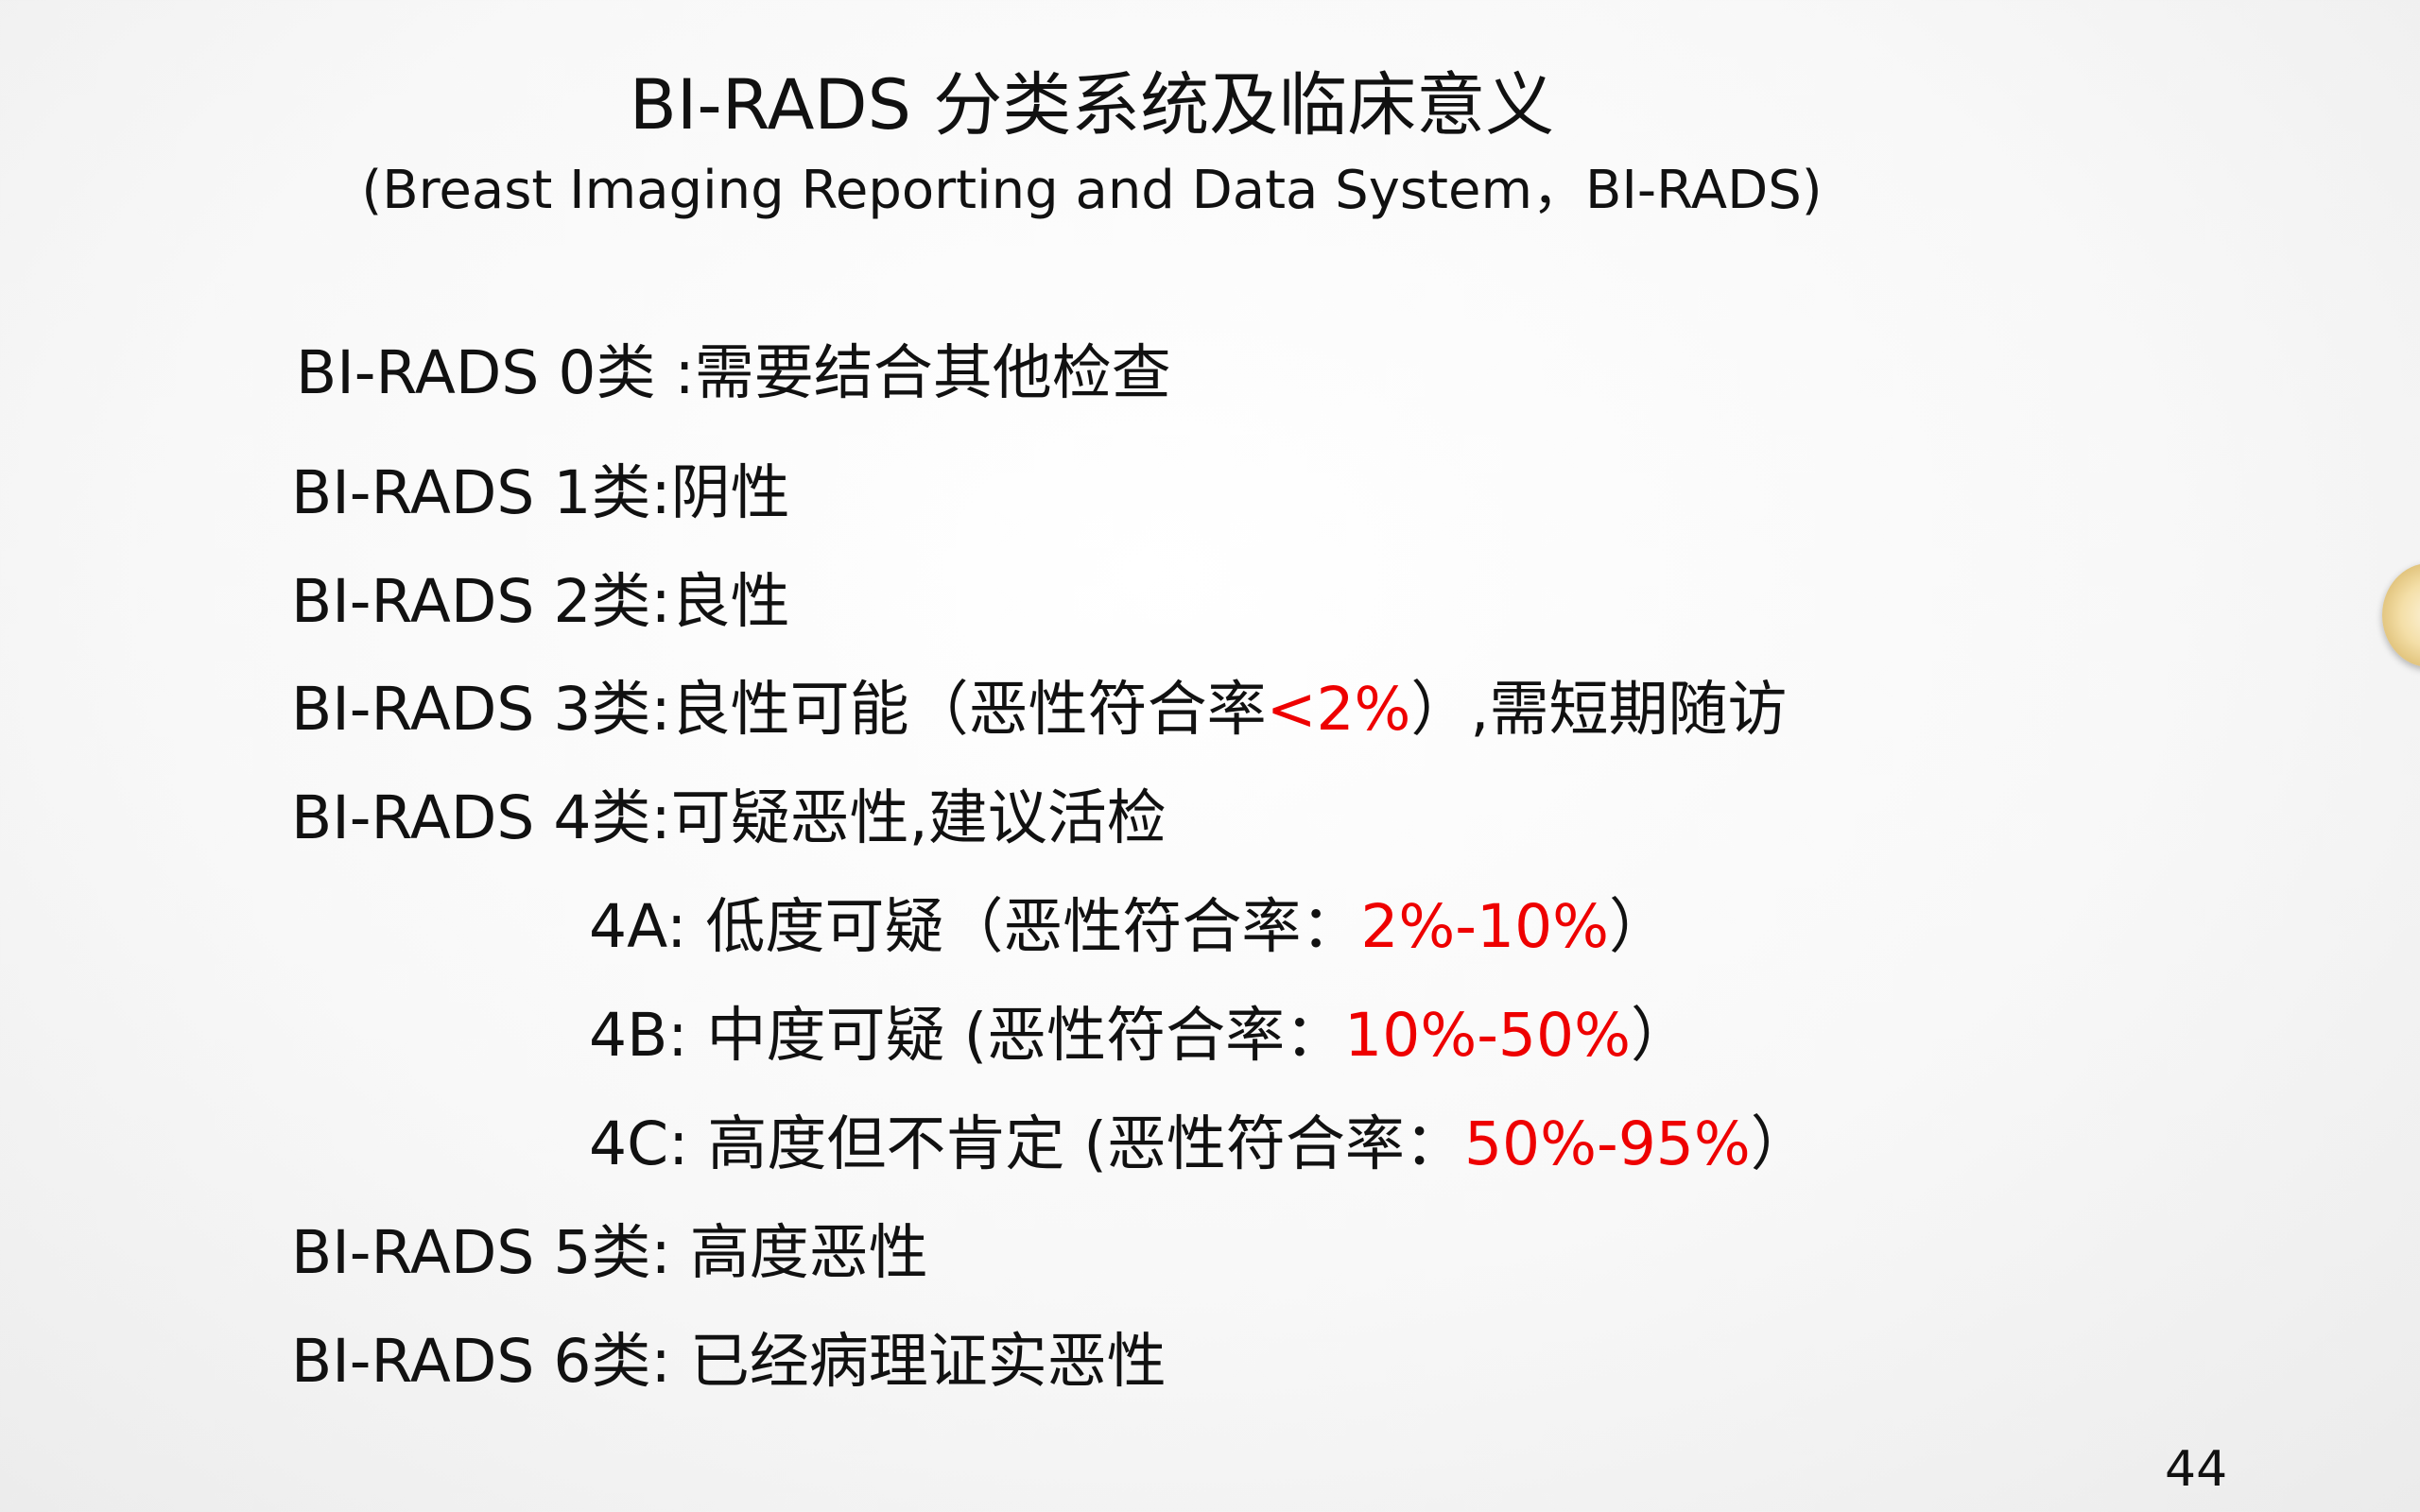  What do you see at coordinates (1092, 105) in the screenshot?
I see `slide-title: BI-RADS 分类系统及临床意义` at bounding box center [1092, 105].